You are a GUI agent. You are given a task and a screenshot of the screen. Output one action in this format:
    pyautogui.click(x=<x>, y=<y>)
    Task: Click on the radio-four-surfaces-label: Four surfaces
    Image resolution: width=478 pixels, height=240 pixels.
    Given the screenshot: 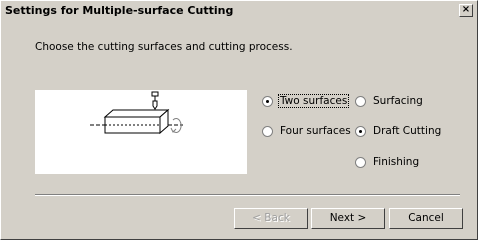 What is the action you would take?
    pyautogui.click(x=315, y=131)
    